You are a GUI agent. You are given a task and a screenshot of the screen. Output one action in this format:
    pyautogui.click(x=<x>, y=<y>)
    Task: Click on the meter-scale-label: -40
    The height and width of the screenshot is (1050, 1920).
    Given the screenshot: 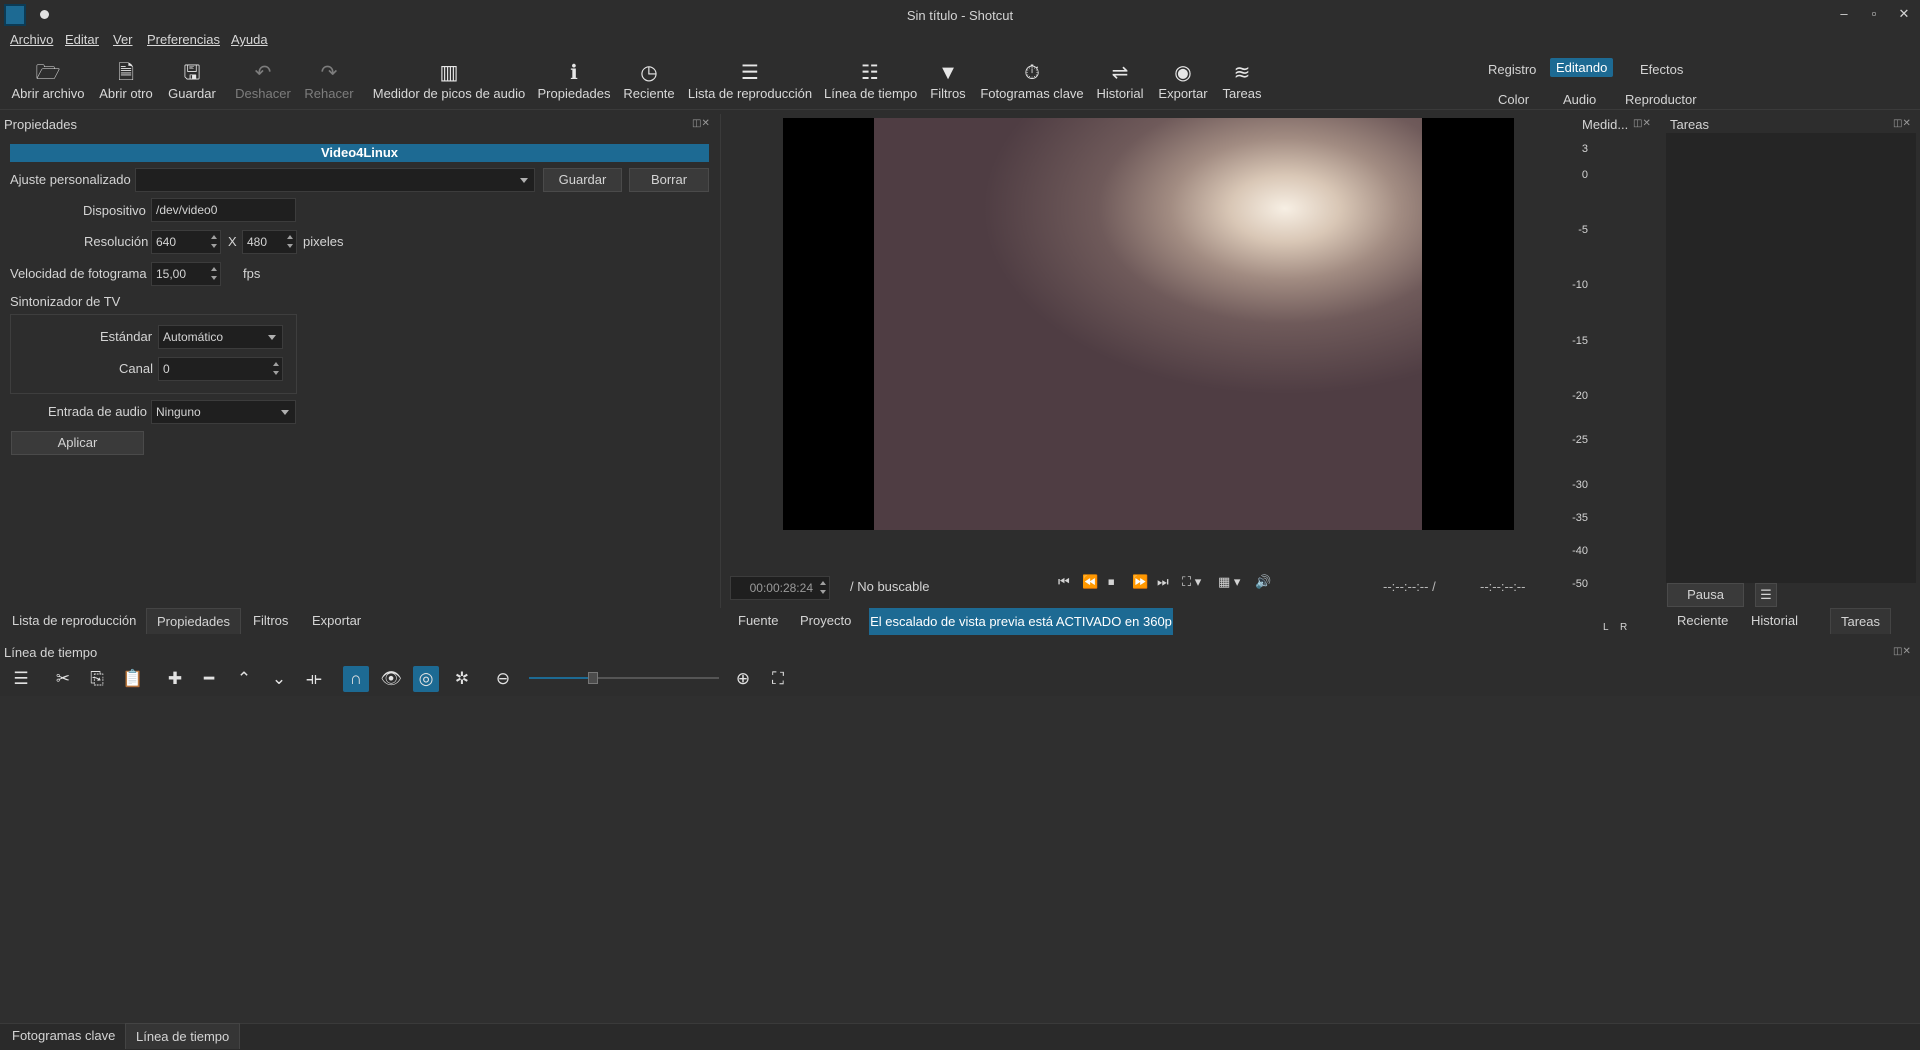 What is the action you would take?
    pyautogui.click(x=1580, y=551)
    